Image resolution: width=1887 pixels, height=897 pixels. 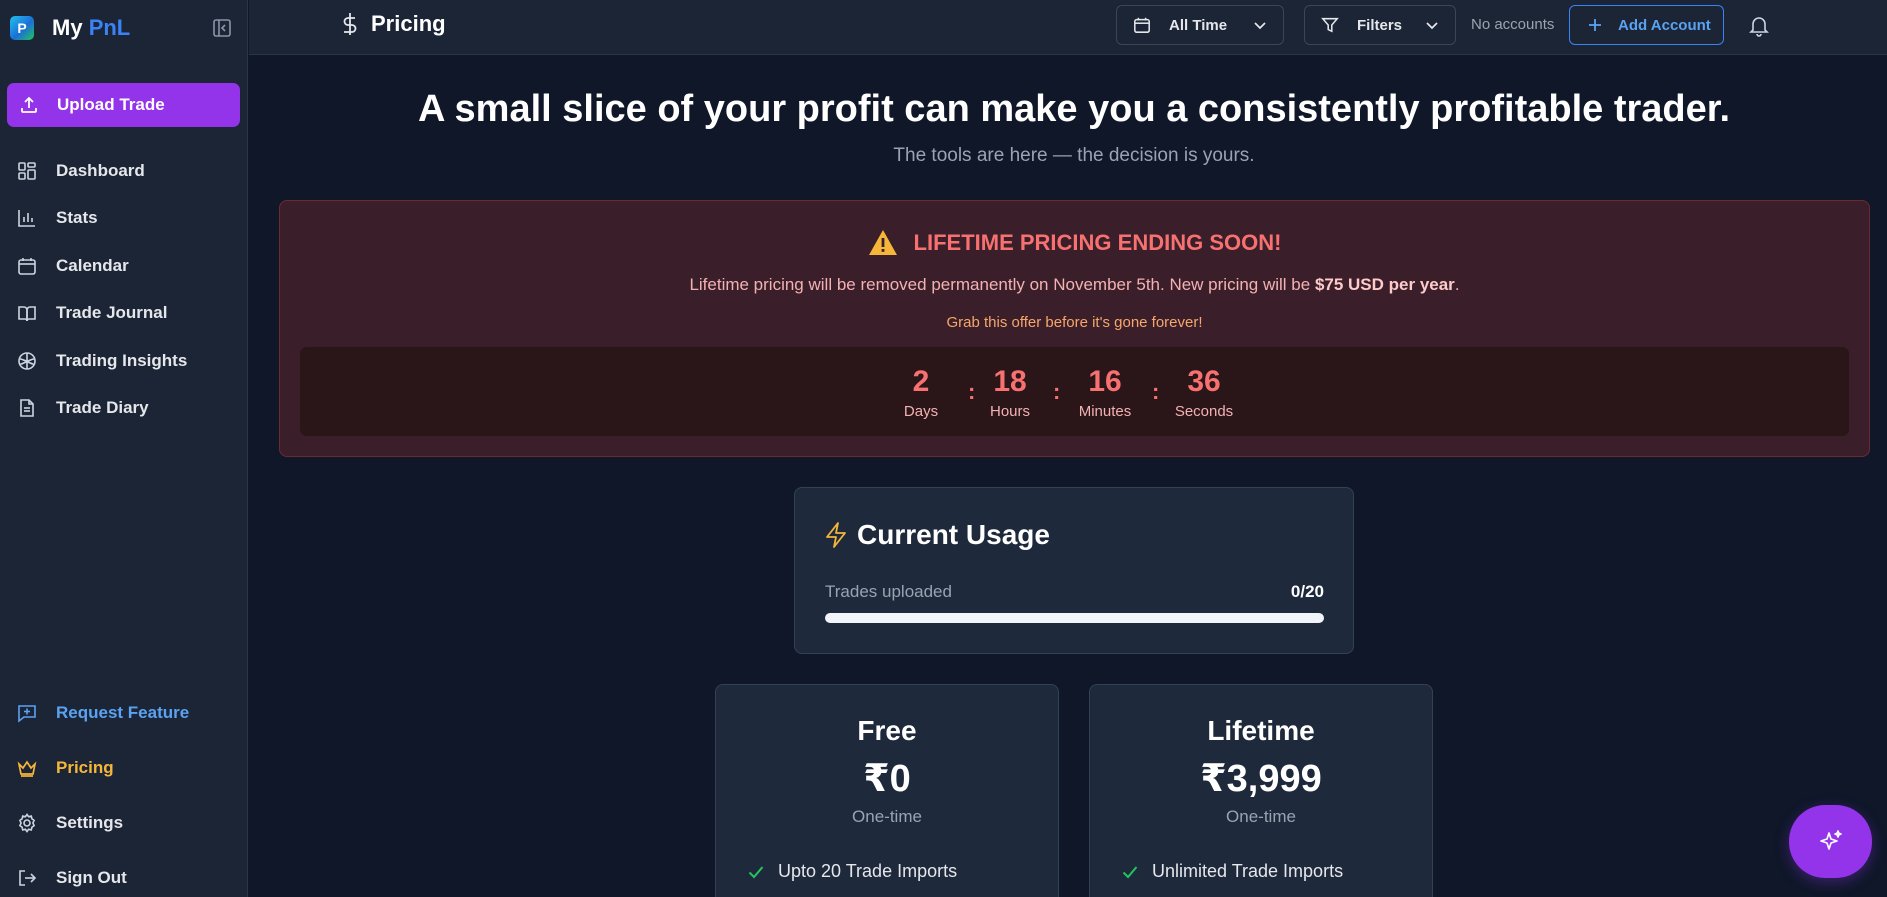 I want to click on sidebar-item-sign-out: Sign Out, so click(x=124, y=877).